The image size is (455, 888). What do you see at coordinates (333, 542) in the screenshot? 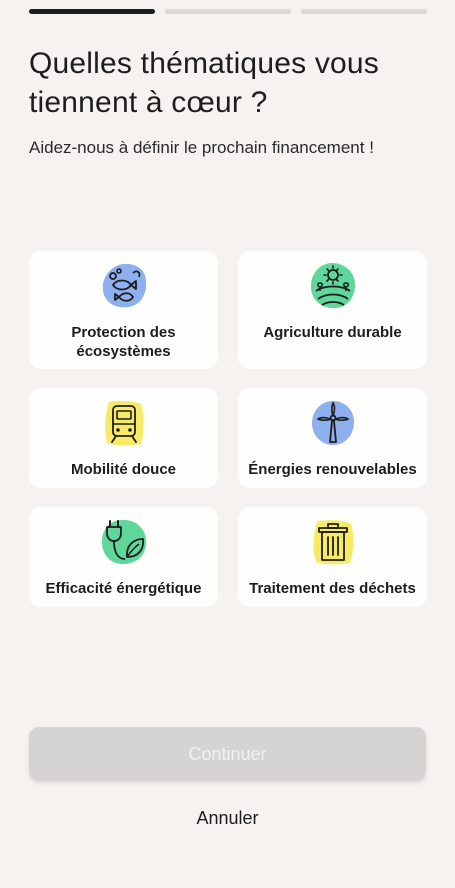
I see `trash-bin-icon` at bounding box center [333, 542].